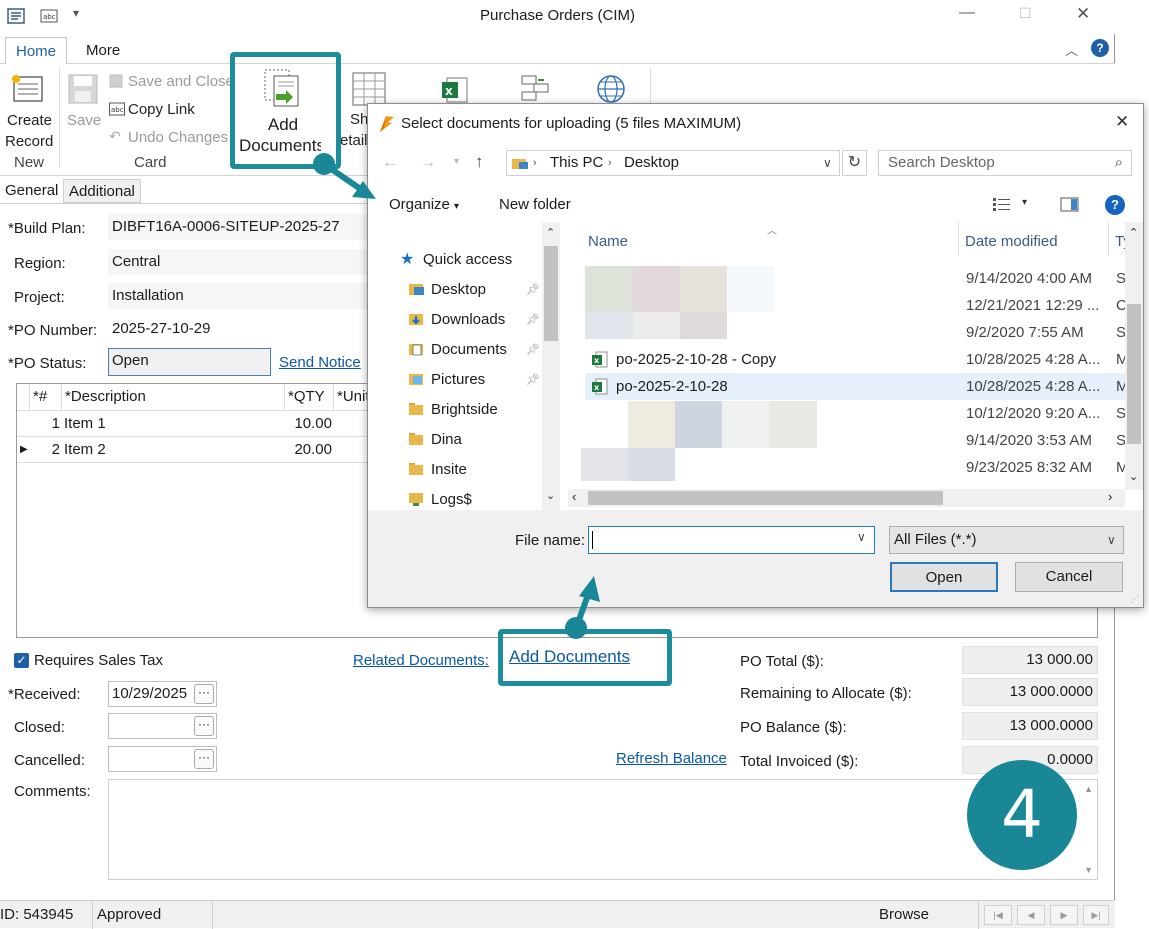 This screenshot has height=929, width=1149. What do you see at coordinates (589, 589) in the screenshot?
I see `arrow-head` at bounding box center [589, 589].